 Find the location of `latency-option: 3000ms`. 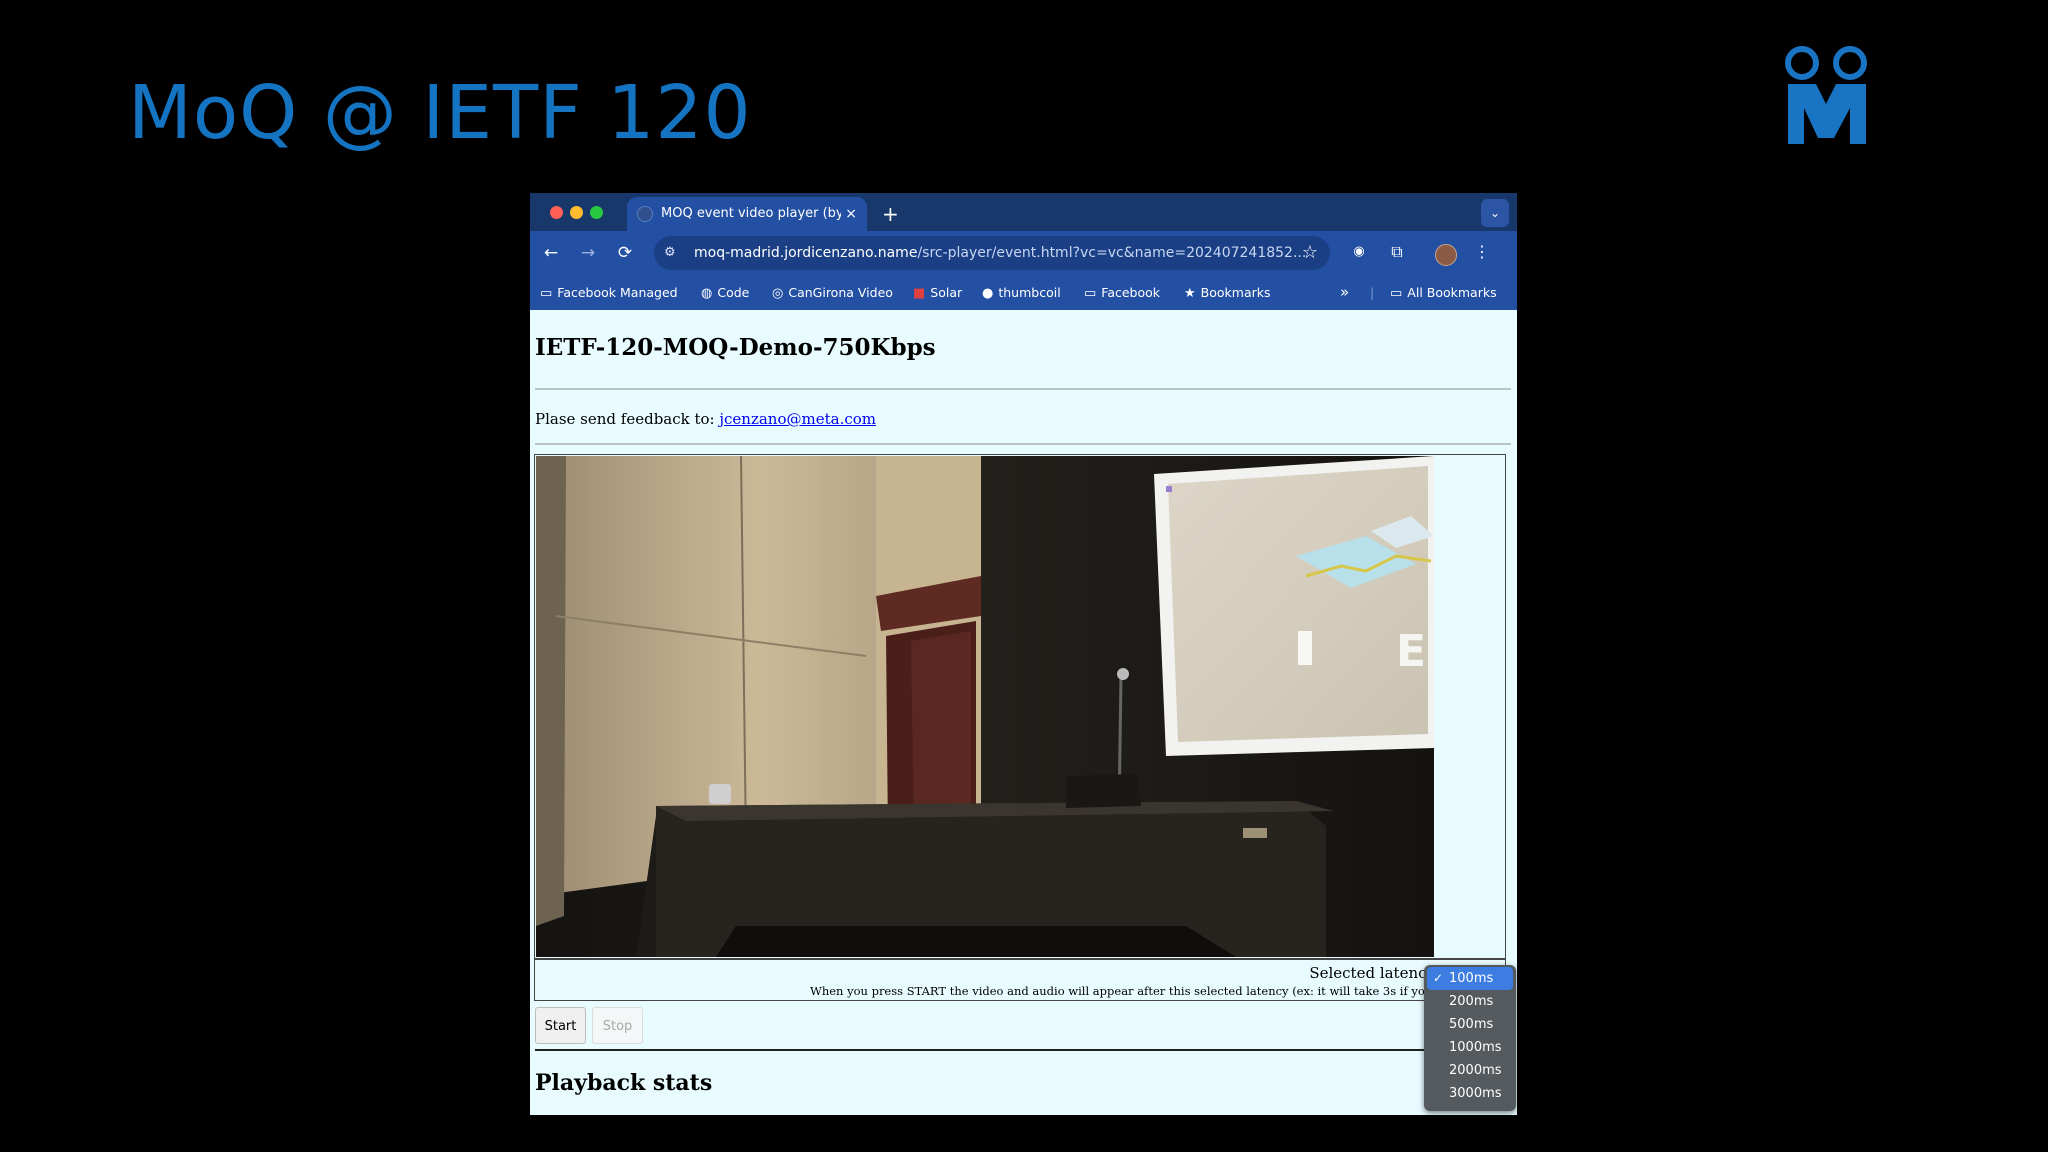

latency-option: 3000ms is located at coordinates (1470, 1093).